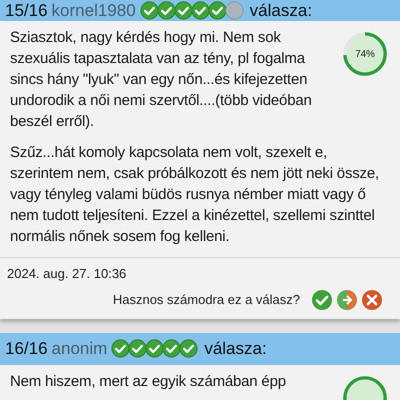  What do you see at coordinates (372, 299) in the screenshot?
I see `no-vote-icon` at bounding box center [372, 299].